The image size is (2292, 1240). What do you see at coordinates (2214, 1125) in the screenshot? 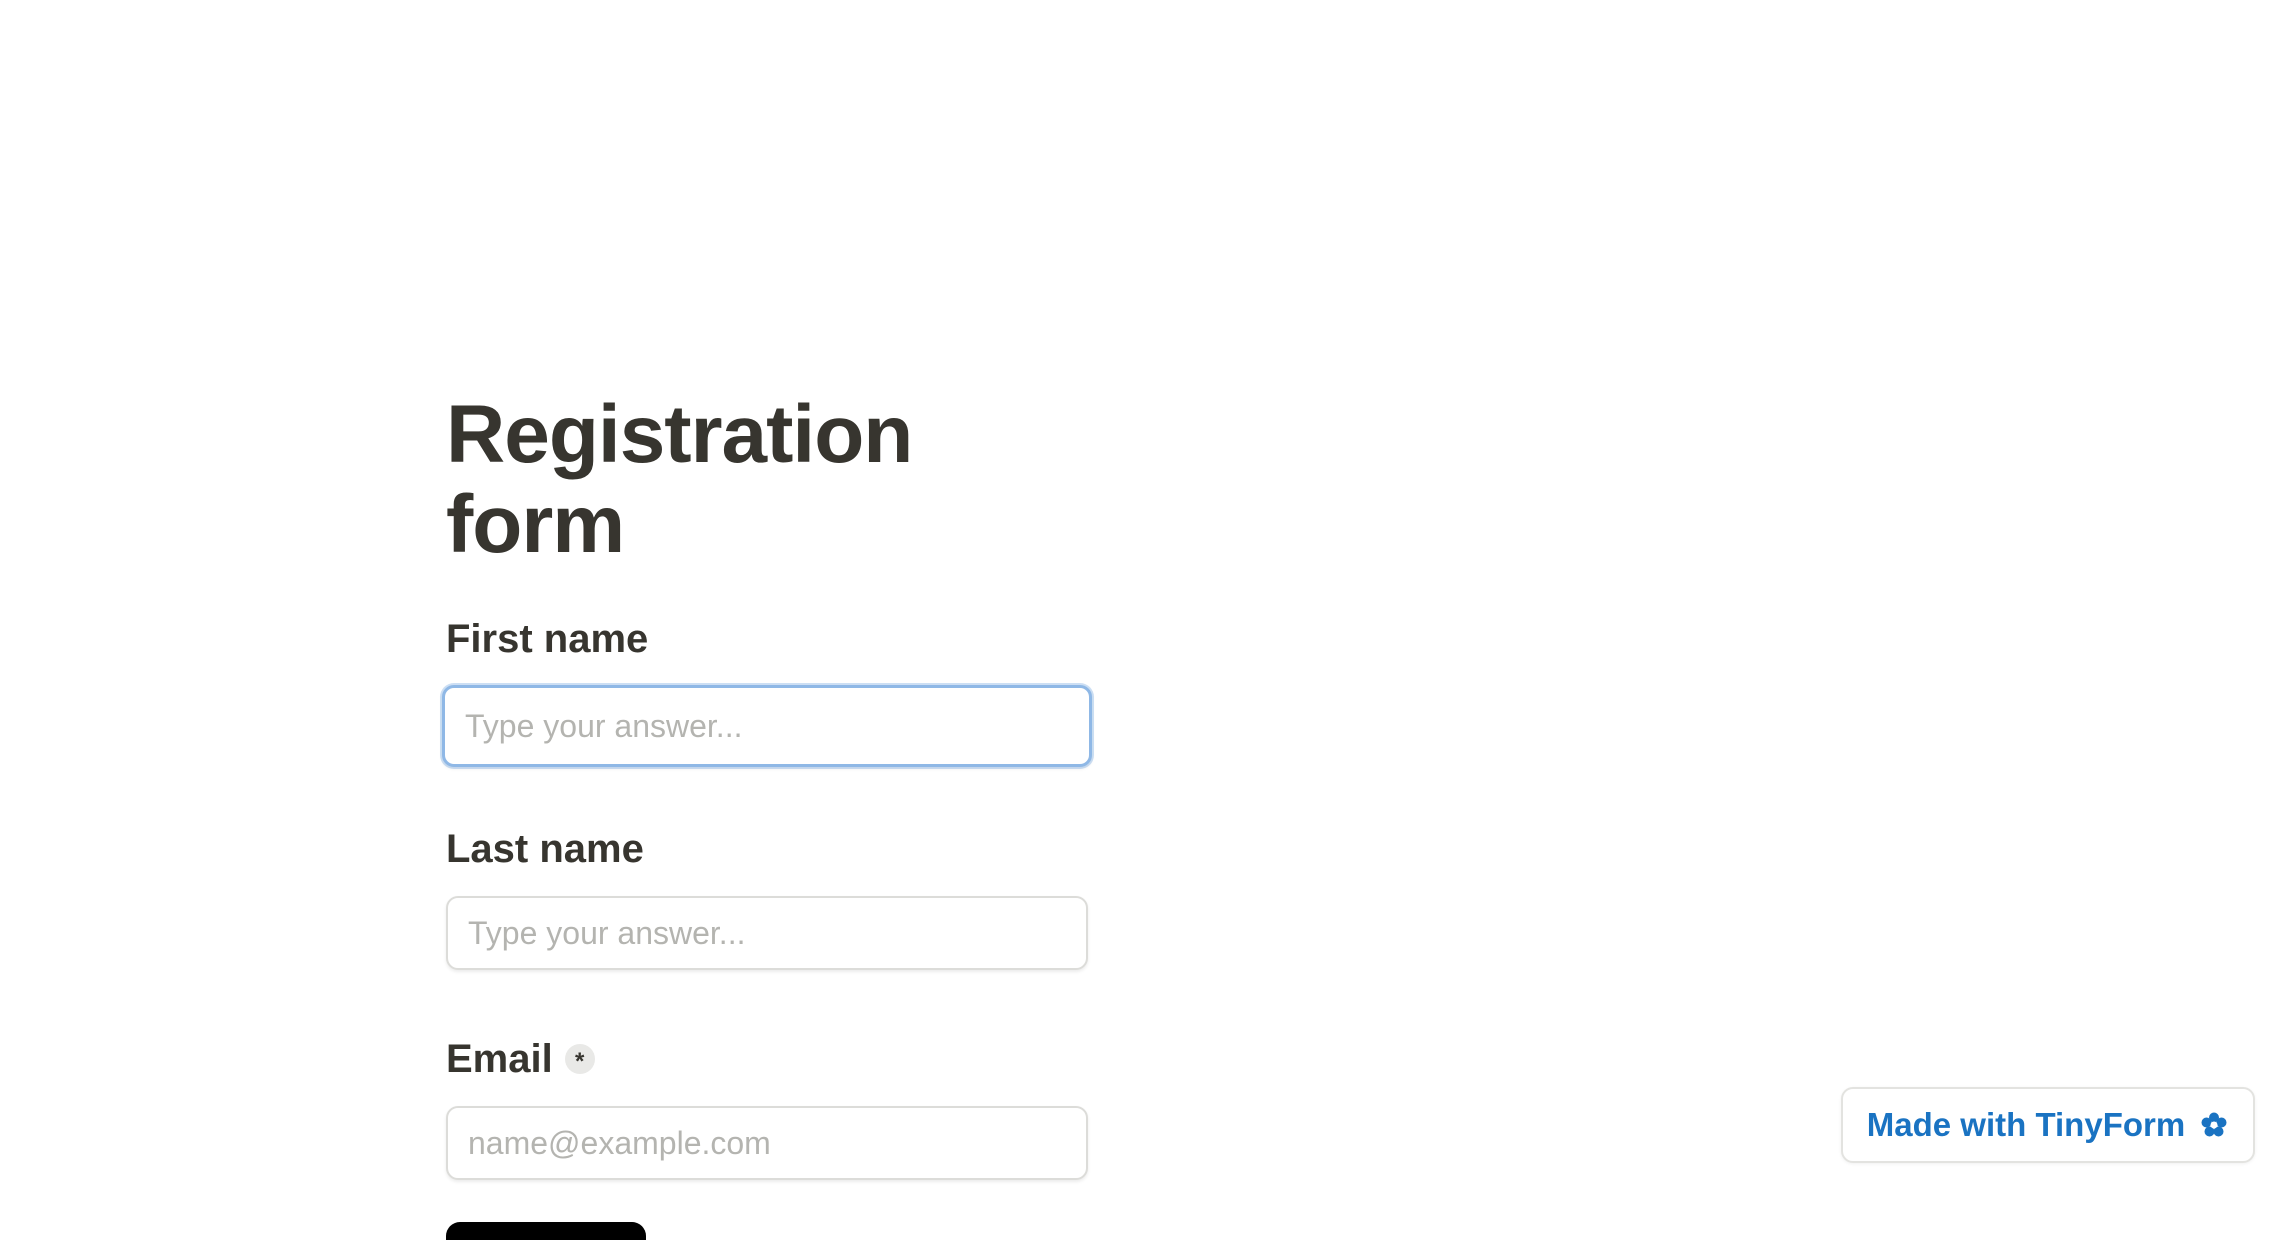
I see `flower-icon` at bounding box center [2214, 1125].